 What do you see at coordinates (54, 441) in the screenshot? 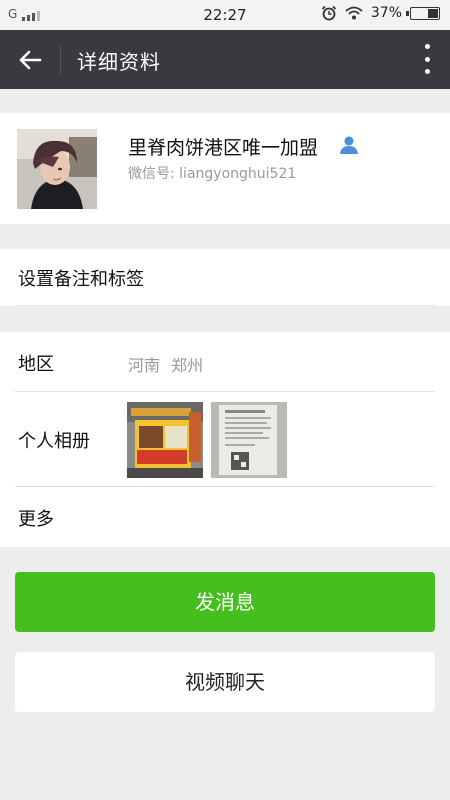
I see `album-label: 个人相册` at bounding box center [54, 441].